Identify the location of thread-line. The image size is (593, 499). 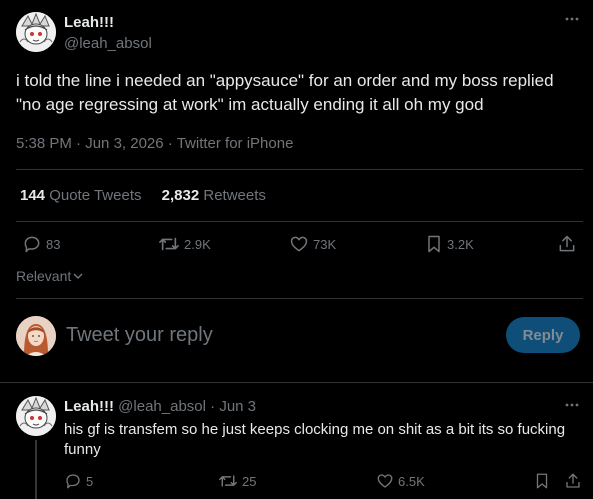
(36, 469).